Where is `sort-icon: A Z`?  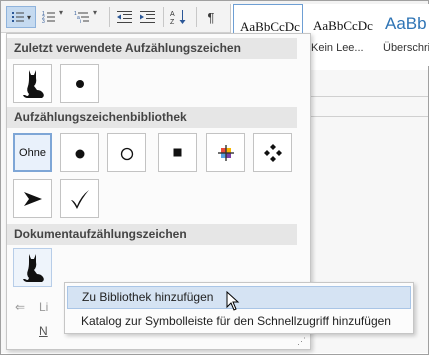 sort-icon: A Z is located at coordinates (178, 17).